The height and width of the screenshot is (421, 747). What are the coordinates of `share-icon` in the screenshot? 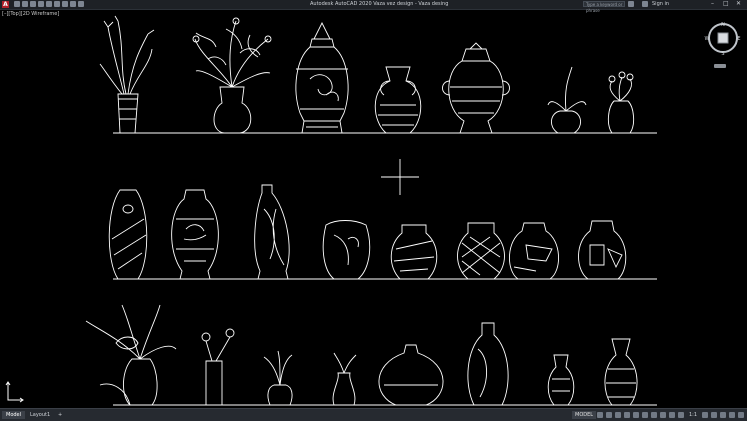 It's located at (73, 4).